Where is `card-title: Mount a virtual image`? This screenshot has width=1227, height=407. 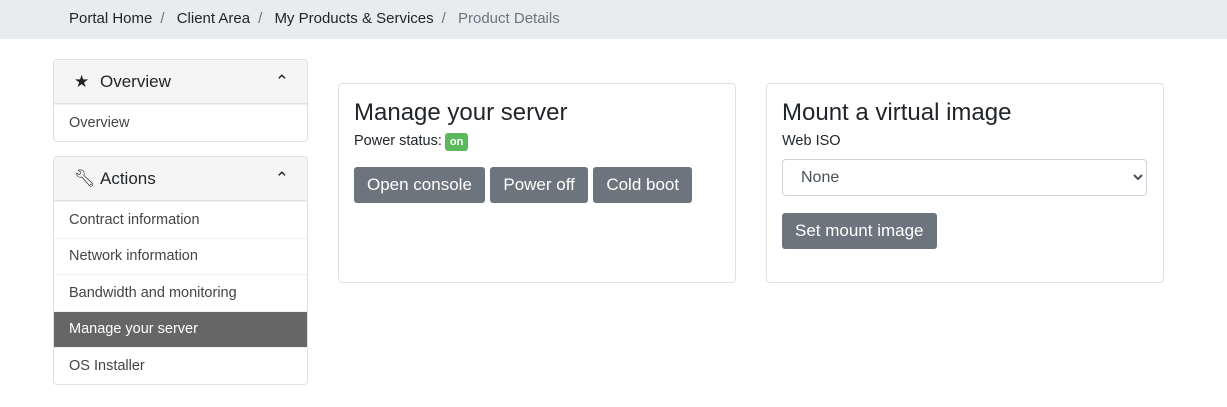
card-title: Mount a virtual image is located at coordinates (897, 112).